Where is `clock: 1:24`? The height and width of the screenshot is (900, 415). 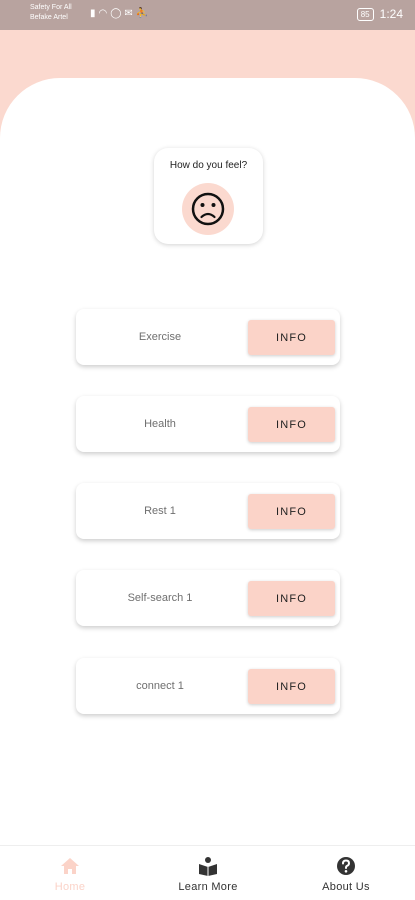 clock: 1:24 is located at coordinates (391, 14).